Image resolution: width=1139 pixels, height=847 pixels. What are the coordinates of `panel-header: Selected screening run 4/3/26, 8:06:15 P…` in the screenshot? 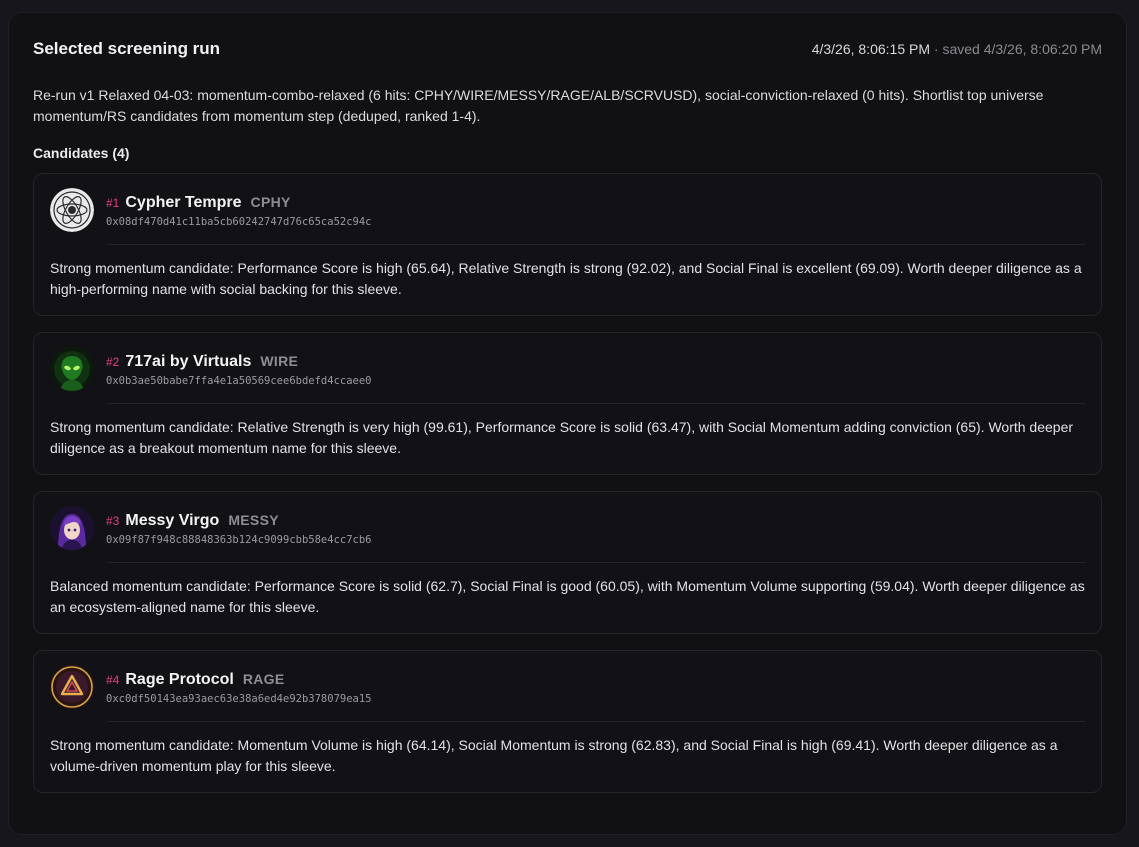 It's located at (567, 49).